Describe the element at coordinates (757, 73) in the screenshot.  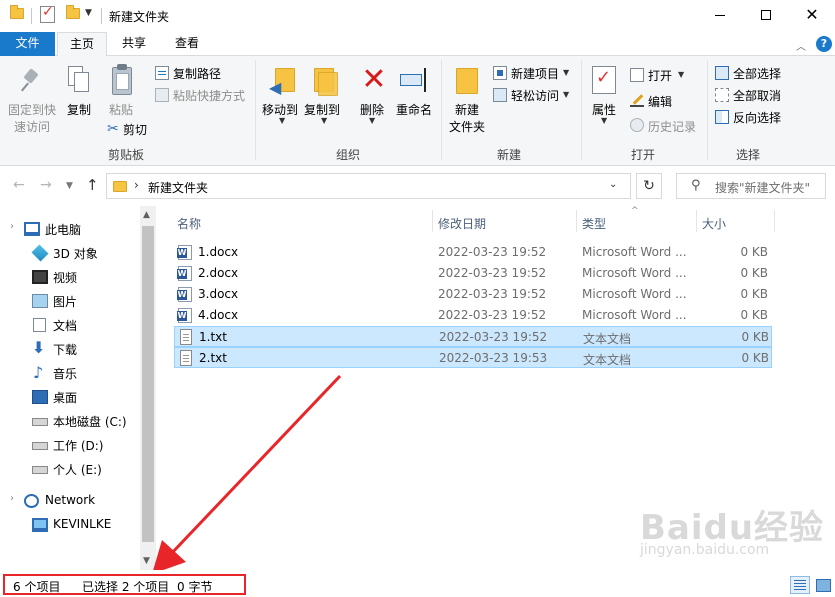
I see `select-all-button: 全部选择` at that location.